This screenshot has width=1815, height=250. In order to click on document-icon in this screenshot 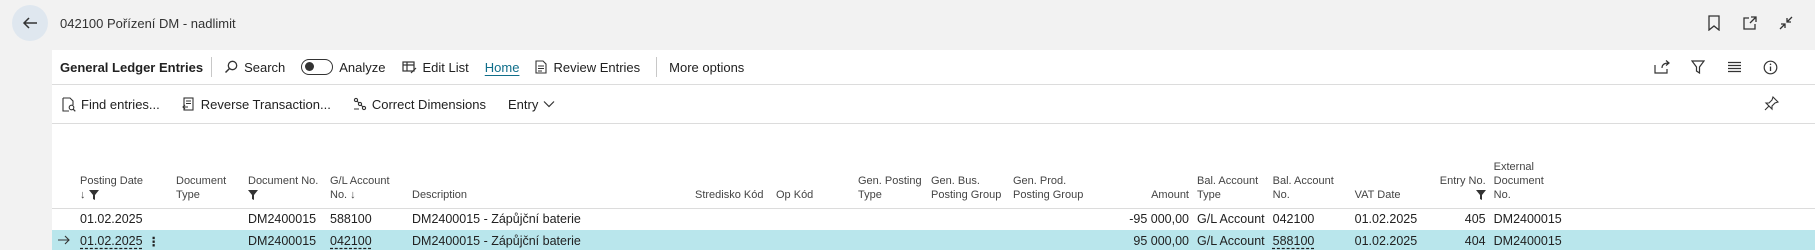, I will do `click(541, 67)`.